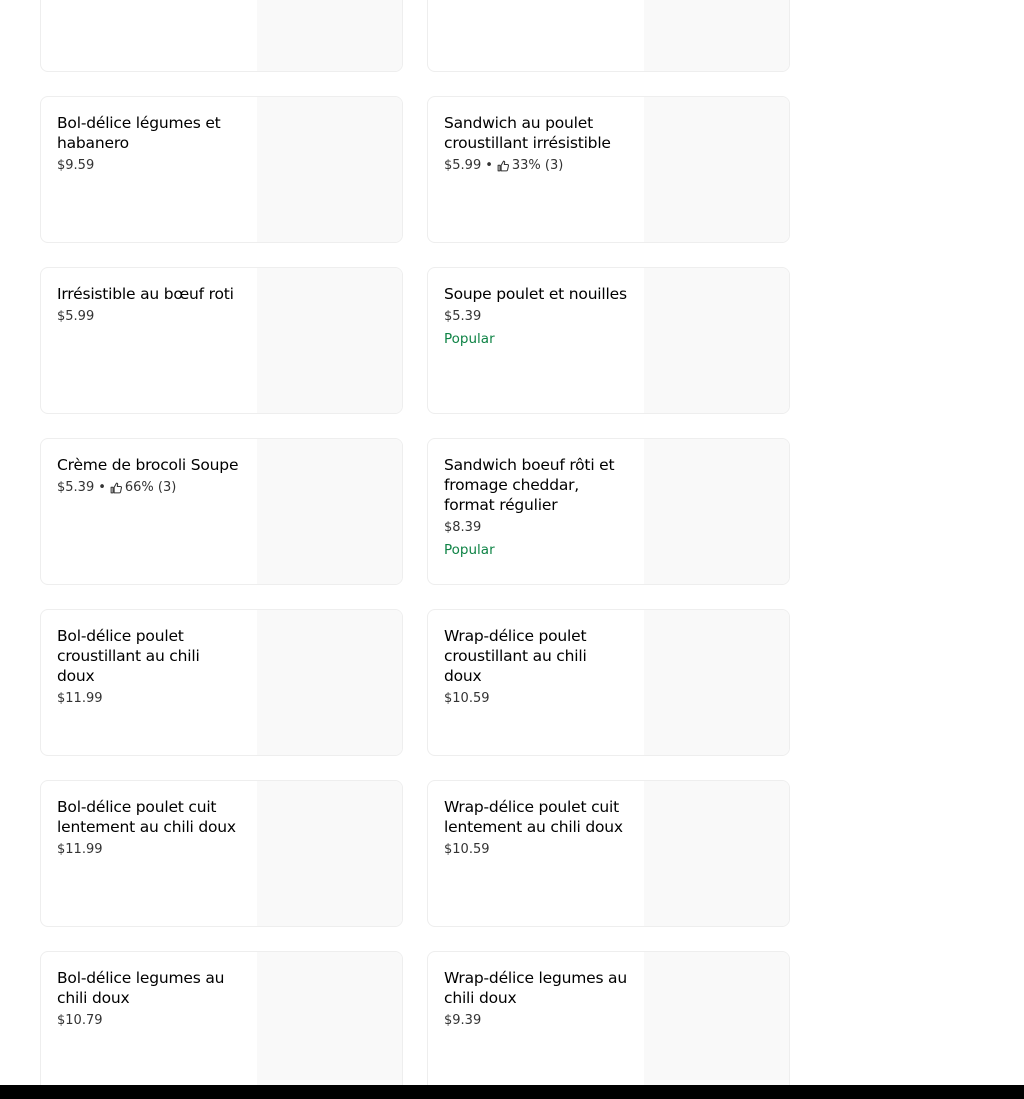 The image size is (1024, 1099). Describe the element at coordinates (149, 317) in the screenshot. I see `menu-item-meta: $5.99` at that location.